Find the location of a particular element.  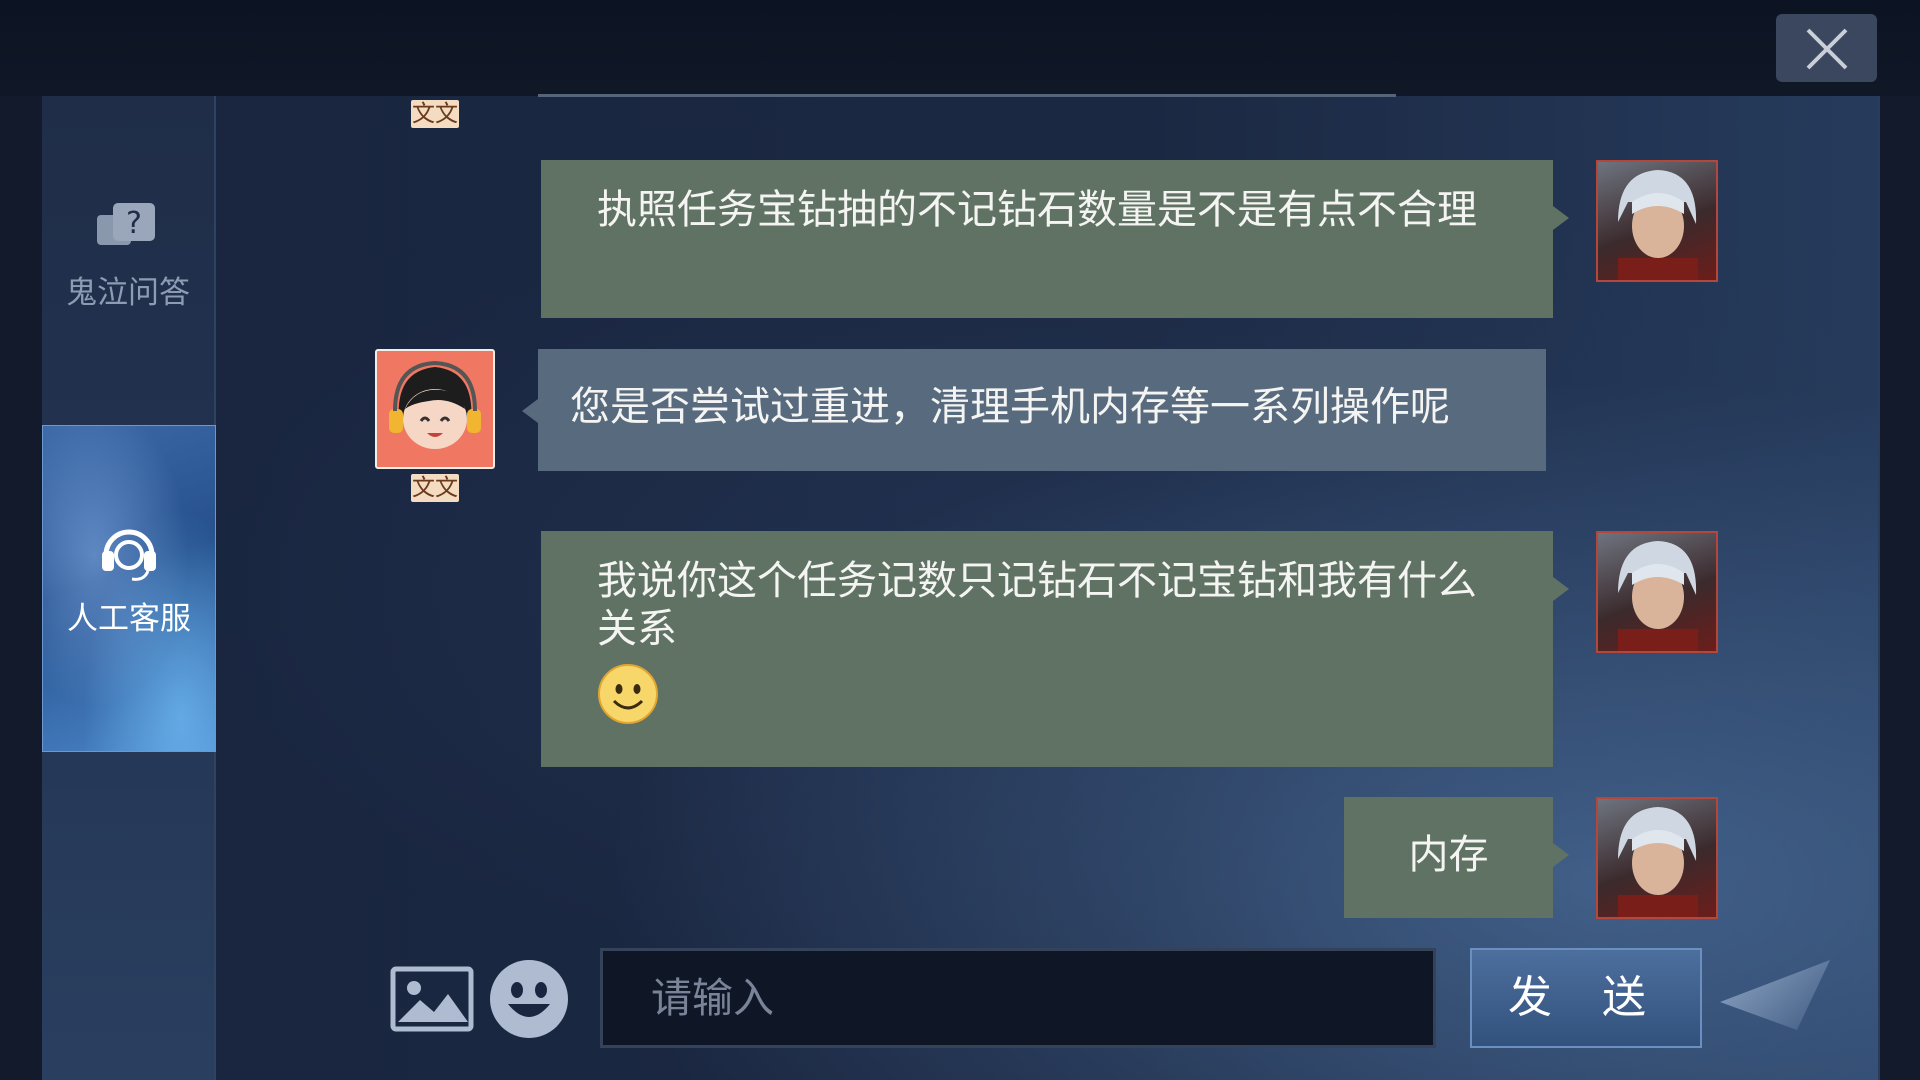

sidebar-item-label: 鬼泣问答 is located at coordinates (128, 293).